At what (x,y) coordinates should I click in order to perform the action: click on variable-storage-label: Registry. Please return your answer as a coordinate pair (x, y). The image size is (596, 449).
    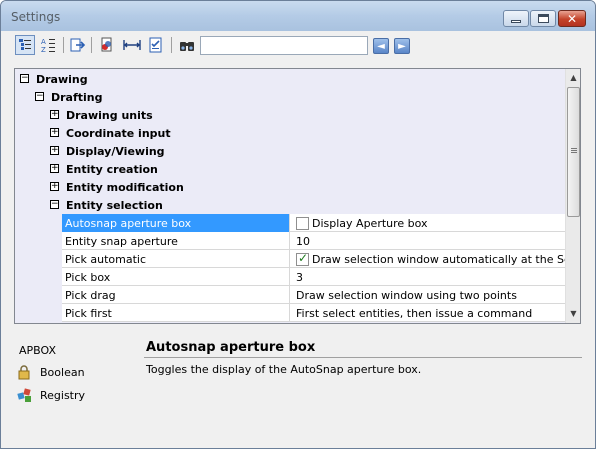
    Looking at the image, I should click on (63, 395).